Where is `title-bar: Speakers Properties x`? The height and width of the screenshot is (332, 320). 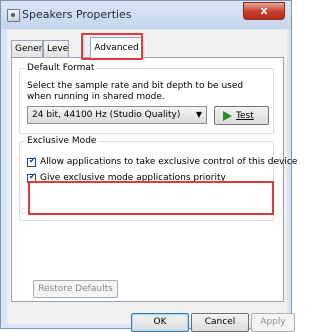
title-bar: Speakers Properties x is located at coordinates (146, 15).